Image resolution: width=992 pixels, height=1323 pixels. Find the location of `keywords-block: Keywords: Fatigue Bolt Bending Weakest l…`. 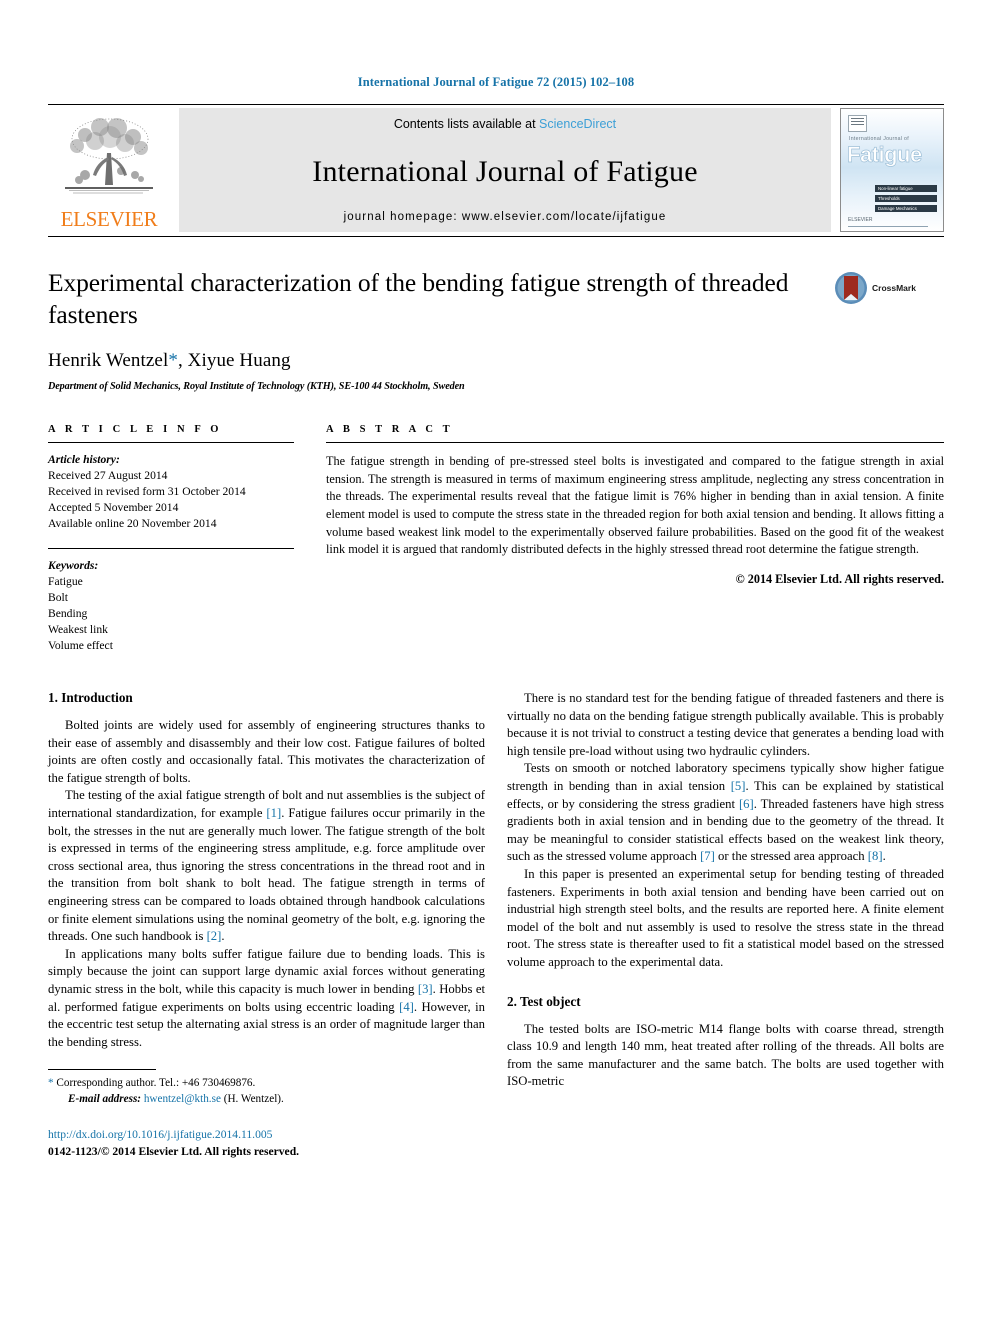

keywords-block: Keywords: Fatigue Bolt Bending Weakest l… is located at coordinates (171, 601).